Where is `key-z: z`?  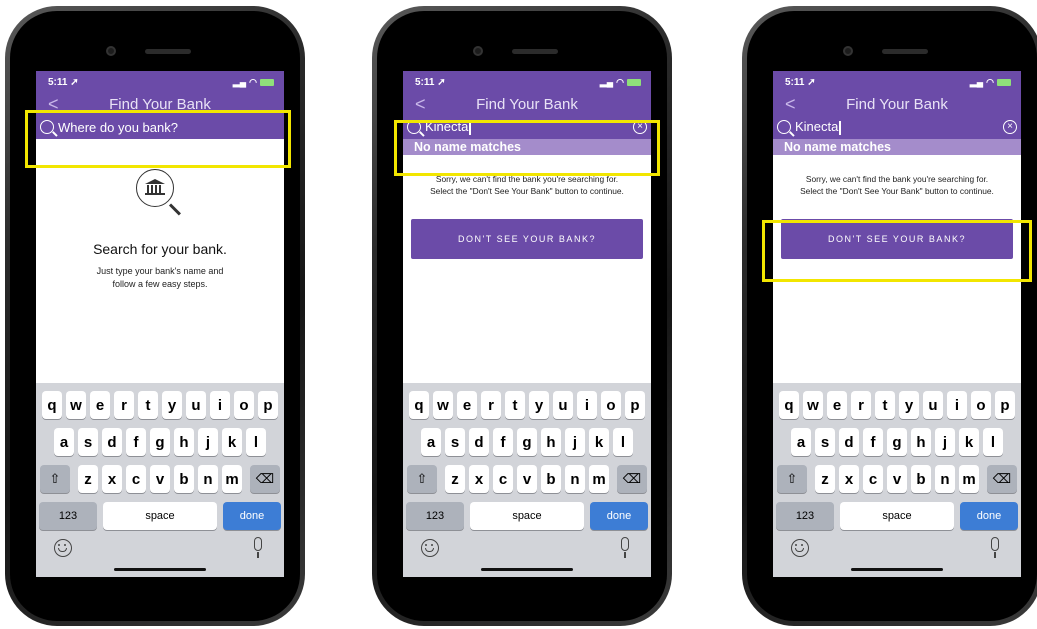 key-z: z is located at coordinates (88, 479).